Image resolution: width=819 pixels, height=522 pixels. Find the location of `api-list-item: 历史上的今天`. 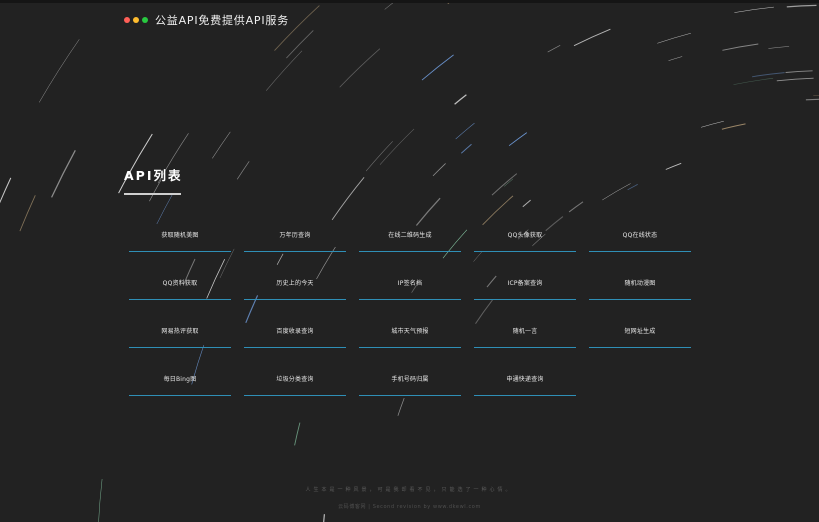

api-list-item: 历史上的今天 is located at coordinates (295, 285).